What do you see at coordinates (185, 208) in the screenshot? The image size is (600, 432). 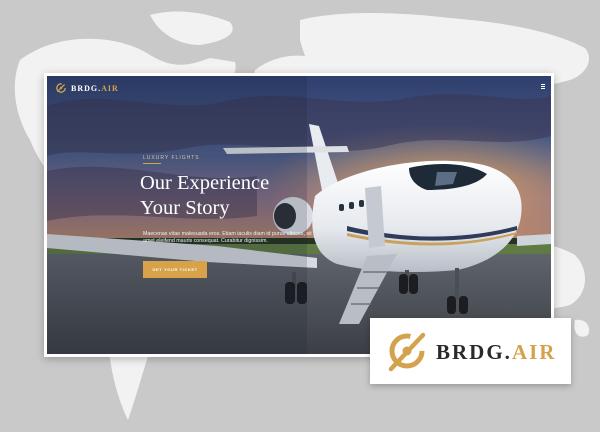 I see `hero-title-line-2: Your Story` at bounding box center [185, 208].